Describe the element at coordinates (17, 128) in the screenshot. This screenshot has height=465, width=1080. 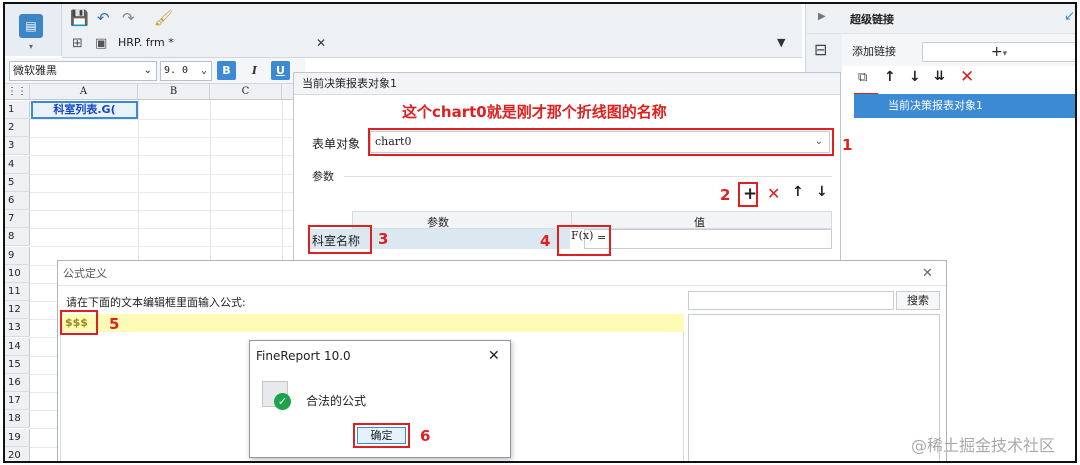
I see `row-header: 2` at that location.